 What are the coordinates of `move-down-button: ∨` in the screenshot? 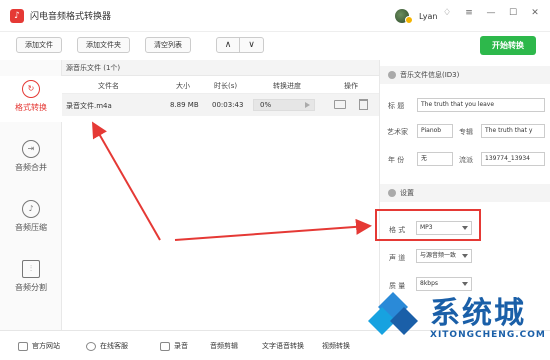 It's located at (252, 45).